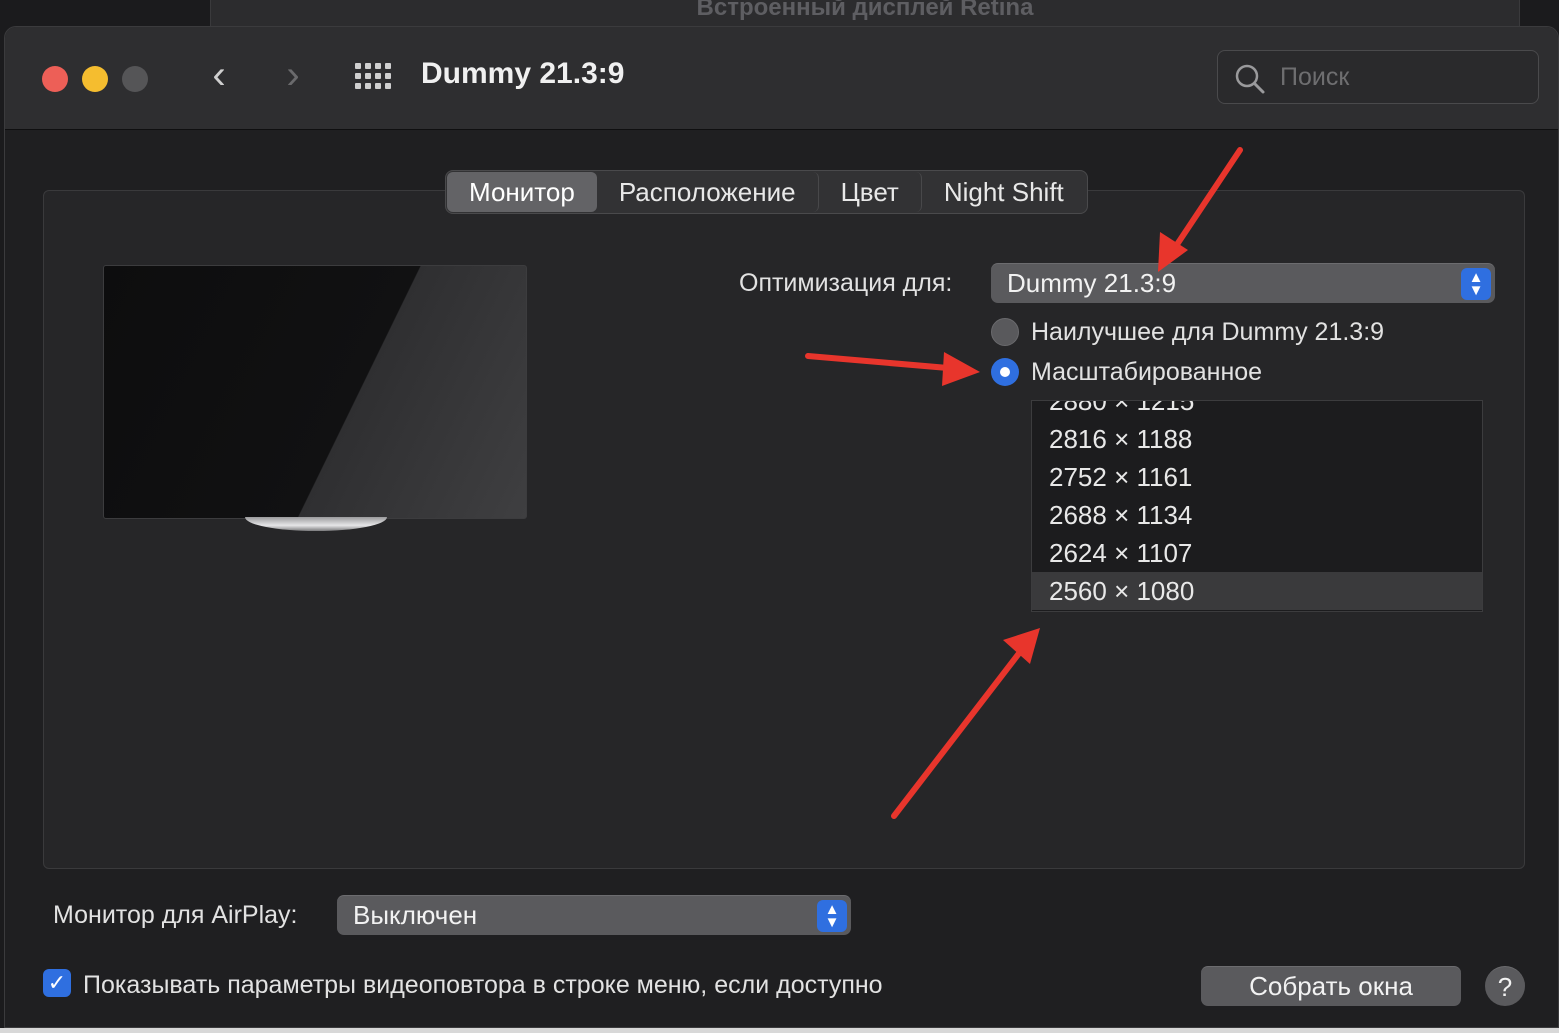 Image resolution: width=1559 pixels, height=1033 pixels. I want to click on resolution-item: 2624 × 1107, so click(1257, 553).